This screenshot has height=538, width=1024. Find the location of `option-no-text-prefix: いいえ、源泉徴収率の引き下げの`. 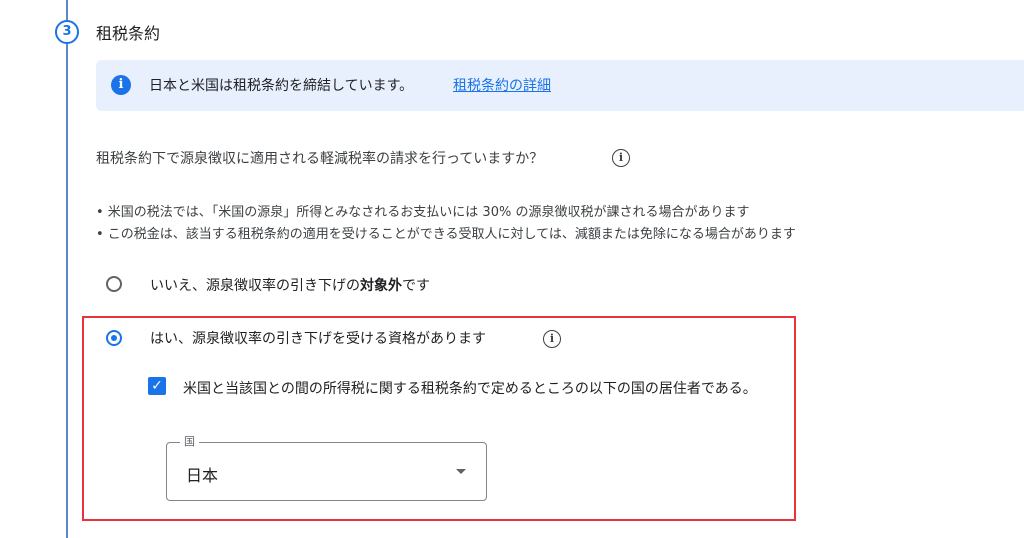

option-no-text-prefix: いいえ、源泉徴収率の引き下げの is located at coordinates (255, 286).